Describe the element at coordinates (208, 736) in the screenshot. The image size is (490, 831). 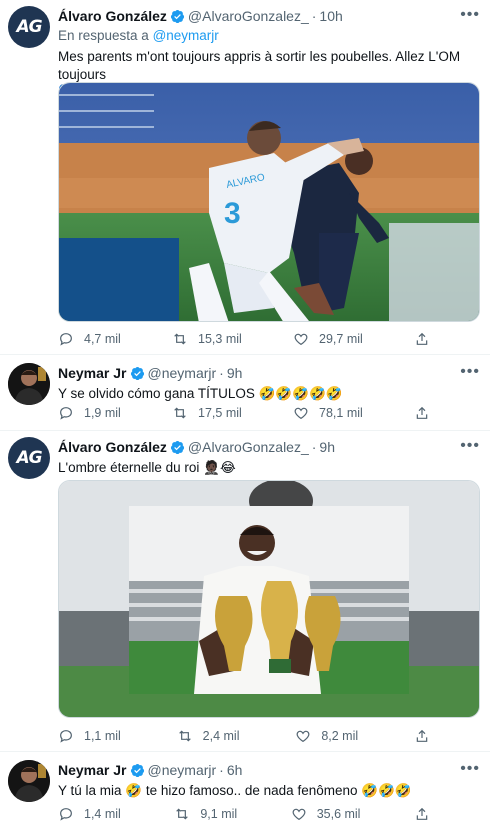
I see `retweet-button: 2,4 mil` at that location.